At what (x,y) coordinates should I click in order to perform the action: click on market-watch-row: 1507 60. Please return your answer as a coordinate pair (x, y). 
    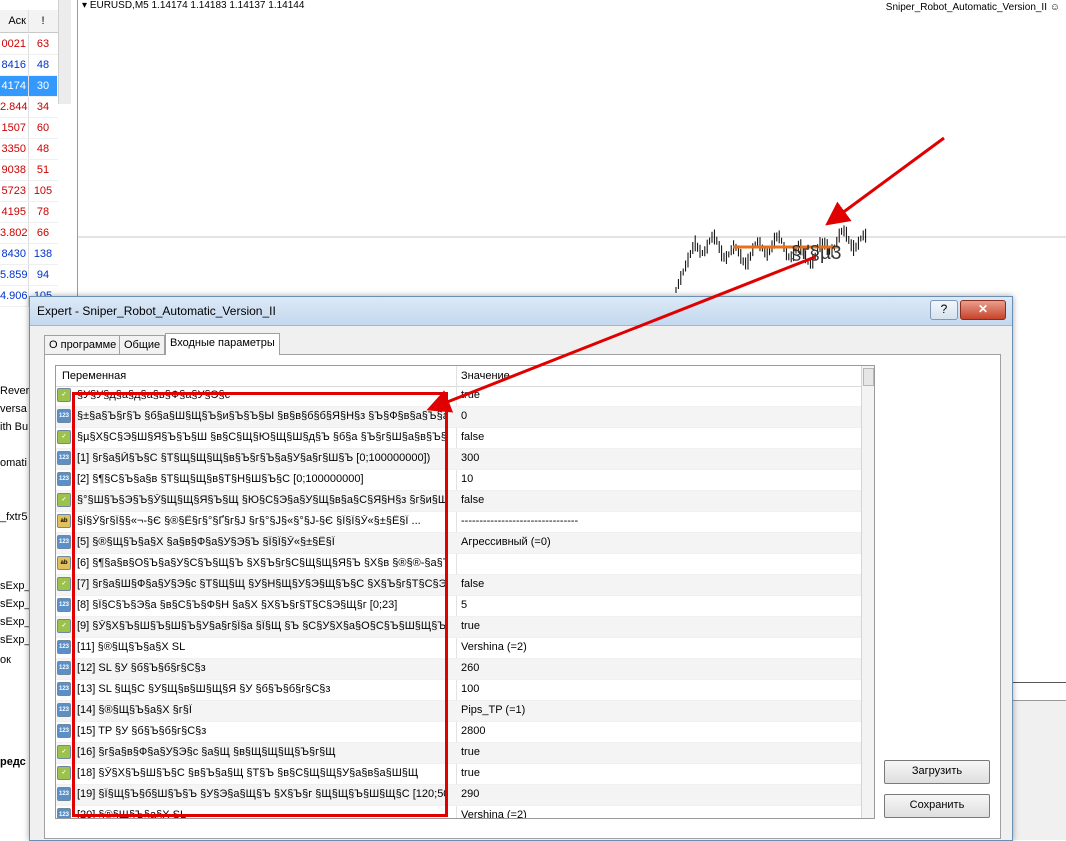
    Looking at the image, I should click on (29, 128).